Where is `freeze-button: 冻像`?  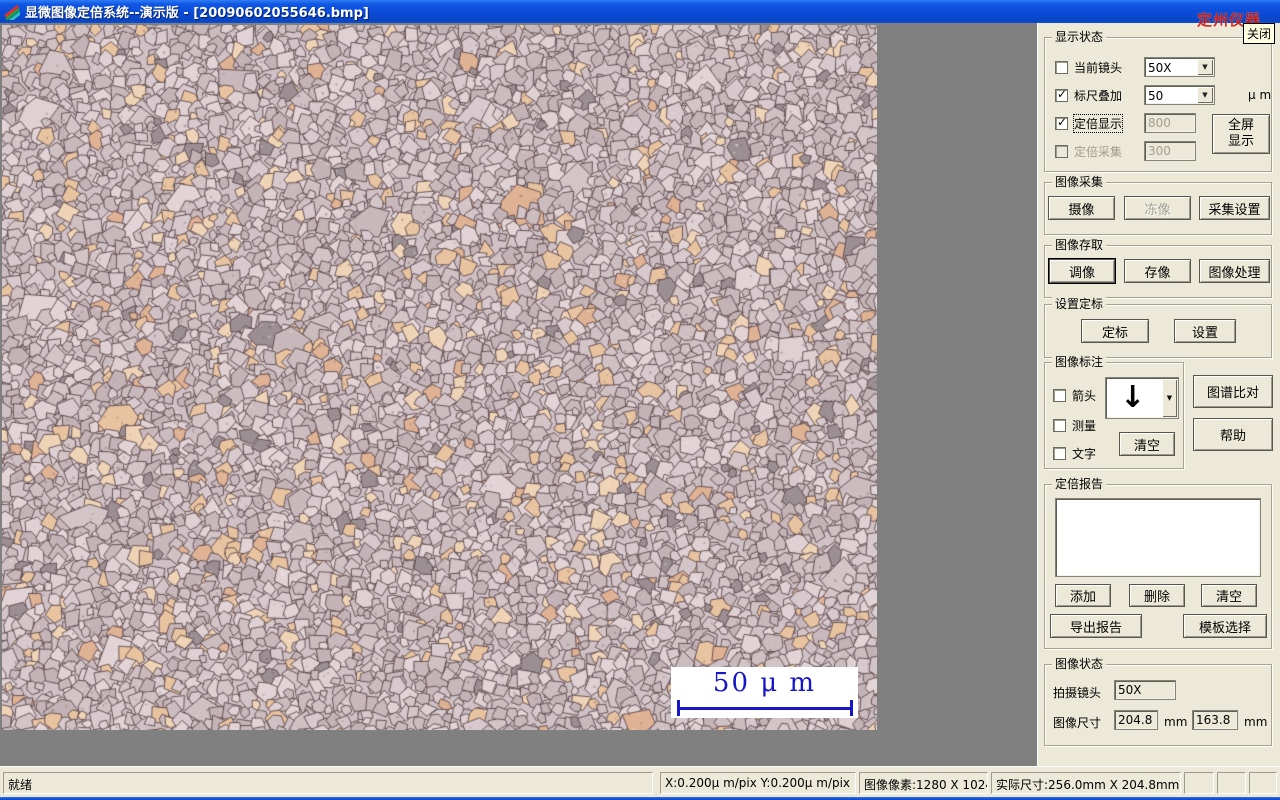
freeze-button: 冻像 is located at coordinates (1157, 208).